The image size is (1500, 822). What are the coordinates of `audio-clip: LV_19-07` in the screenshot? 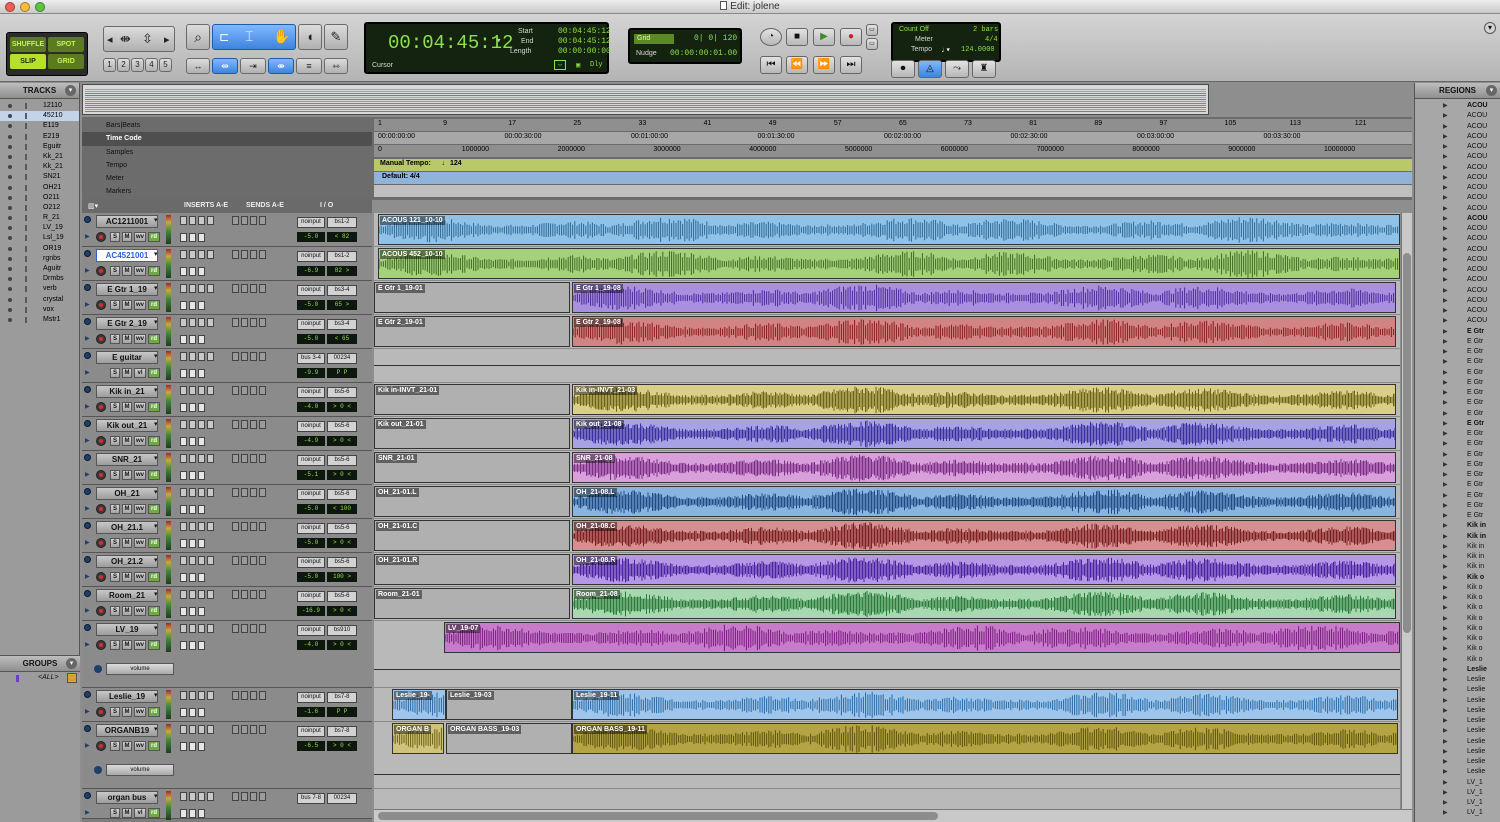 It's located at (922, 637).